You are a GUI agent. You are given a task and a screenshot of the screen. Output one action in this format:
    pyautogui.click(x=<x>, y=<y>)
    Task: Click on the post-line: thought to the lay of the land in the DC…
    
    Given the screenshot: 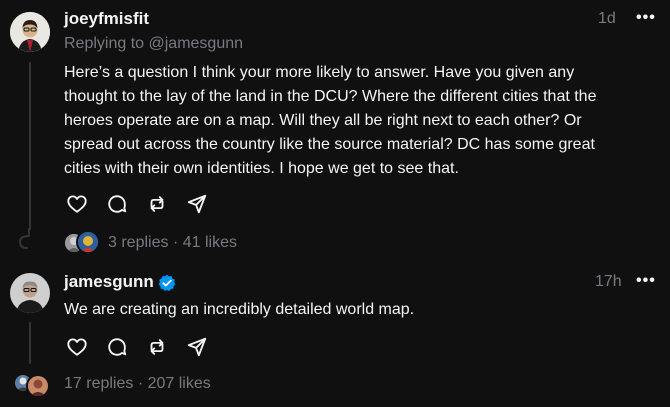 What is the action you would take?
    pyautogui.click(x=330, y=96)
    